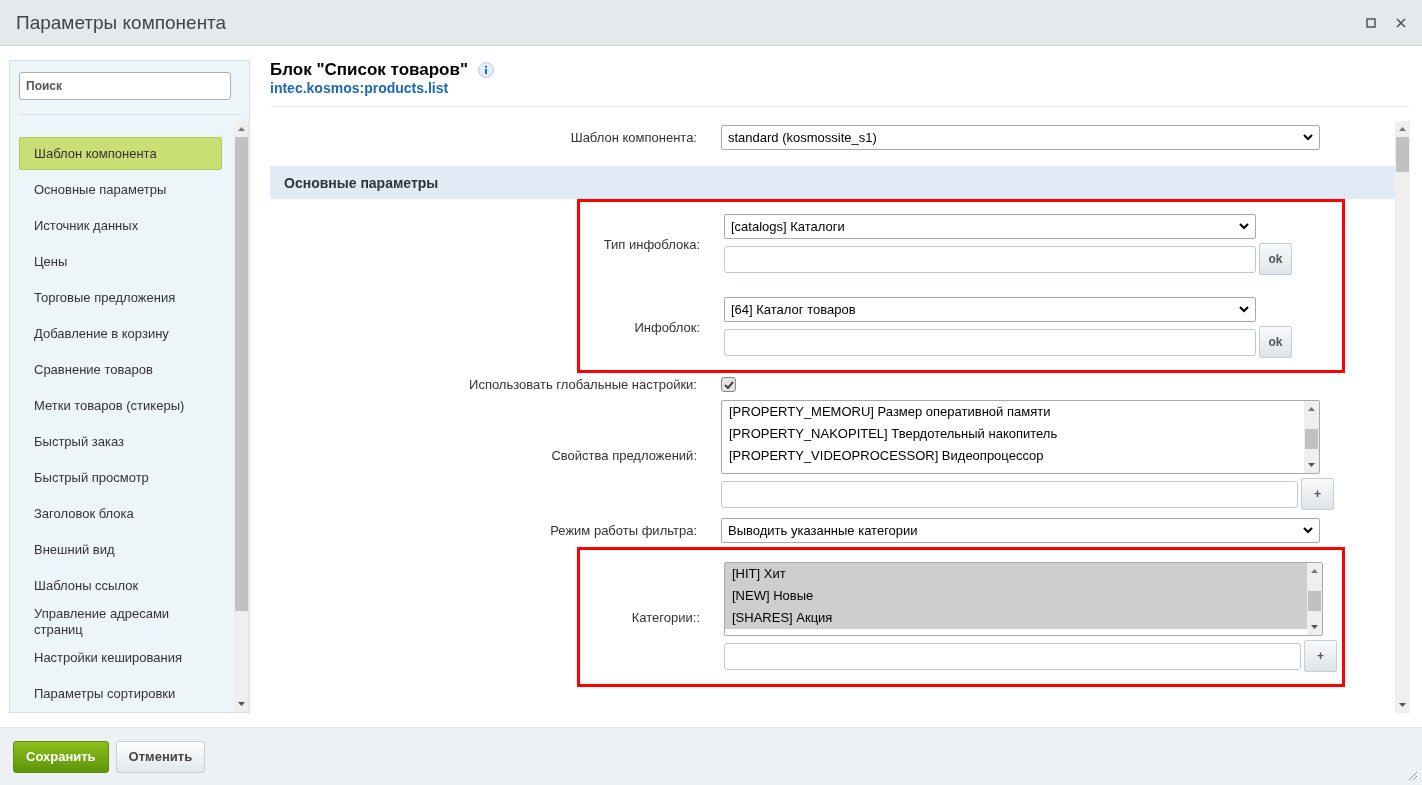 The height and width of the screenshot is (785, 1422). Describe the element at coordinates (120, 477) in the screenshot. I see `sidebar-item: Быстрый просмотр` at that location.